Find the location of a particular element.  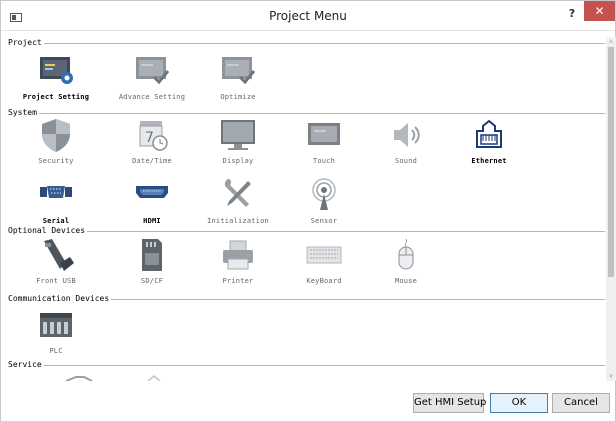

printer-icon is located at coordinates (238, 255).